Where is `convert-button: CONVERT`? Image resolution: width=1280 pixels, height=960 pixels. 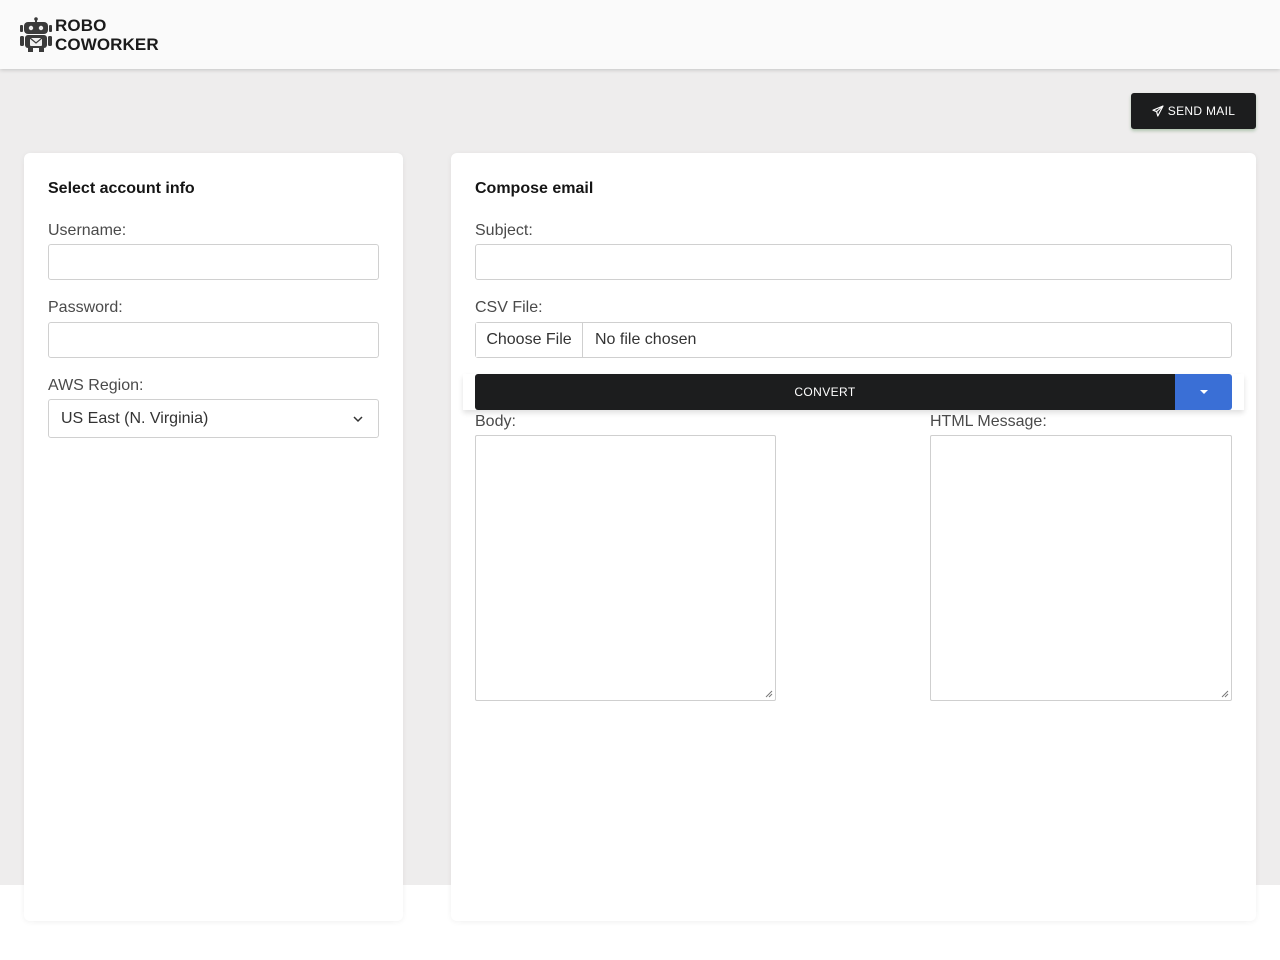 convert-button: CONVERT is located at coordinates (825, 392).